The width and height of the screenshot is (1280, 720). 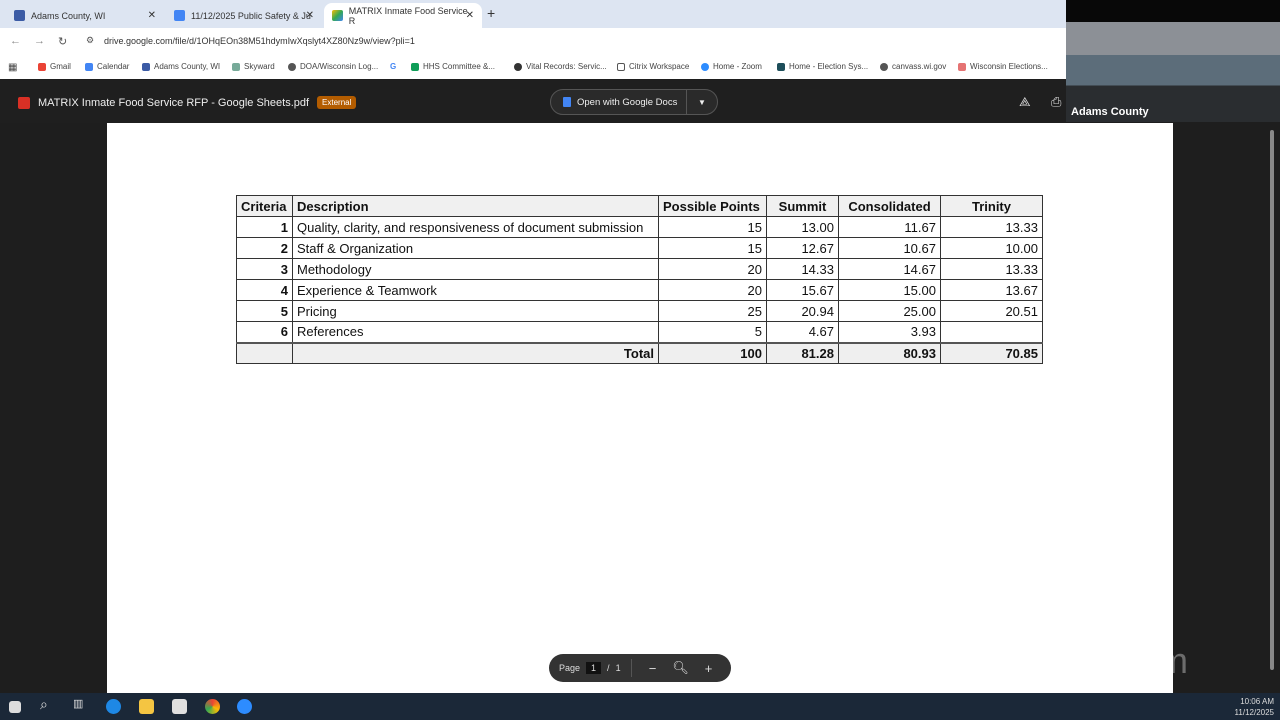 What do you see at coordinates (991, 332) in the screenshot?
I see `cell-trinity` at bounding box center [991, 332].